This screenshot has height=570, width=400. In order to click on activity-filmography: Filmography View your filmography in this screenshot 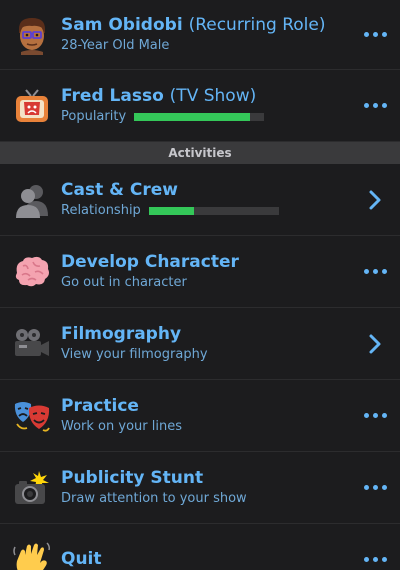, I will do `click(200, 344)`.